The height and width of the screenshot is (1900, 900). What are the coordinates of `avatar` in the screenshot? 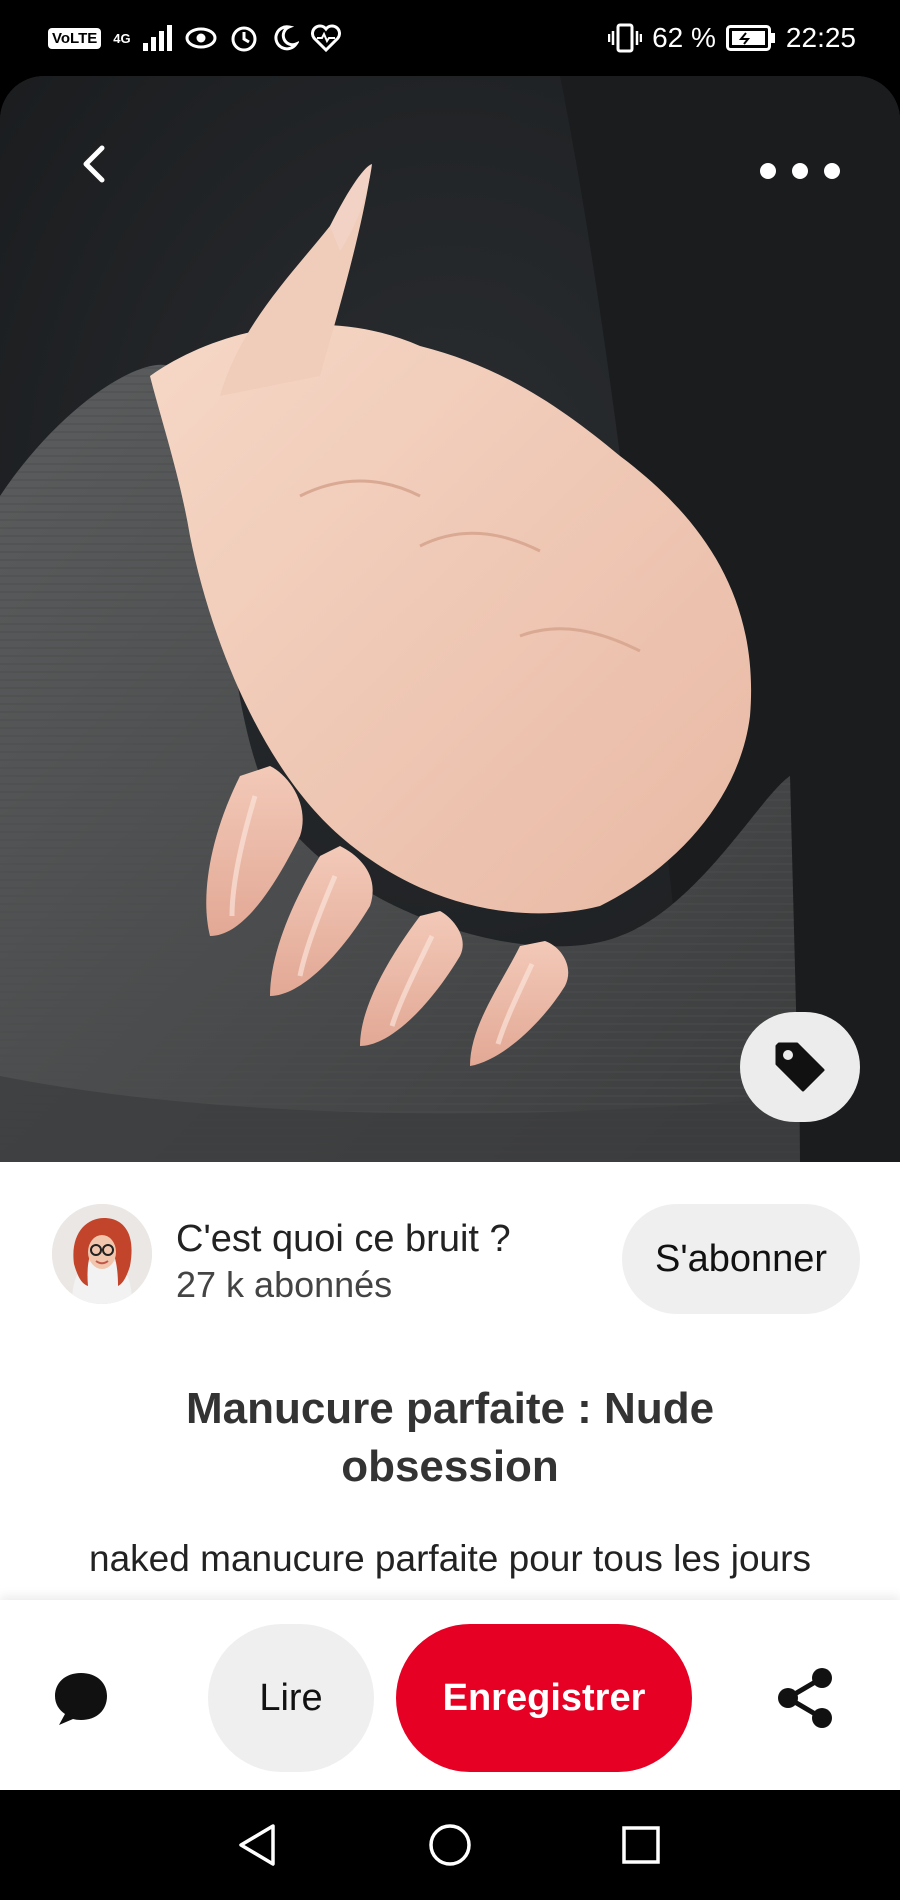 It's located at (102, 1254).